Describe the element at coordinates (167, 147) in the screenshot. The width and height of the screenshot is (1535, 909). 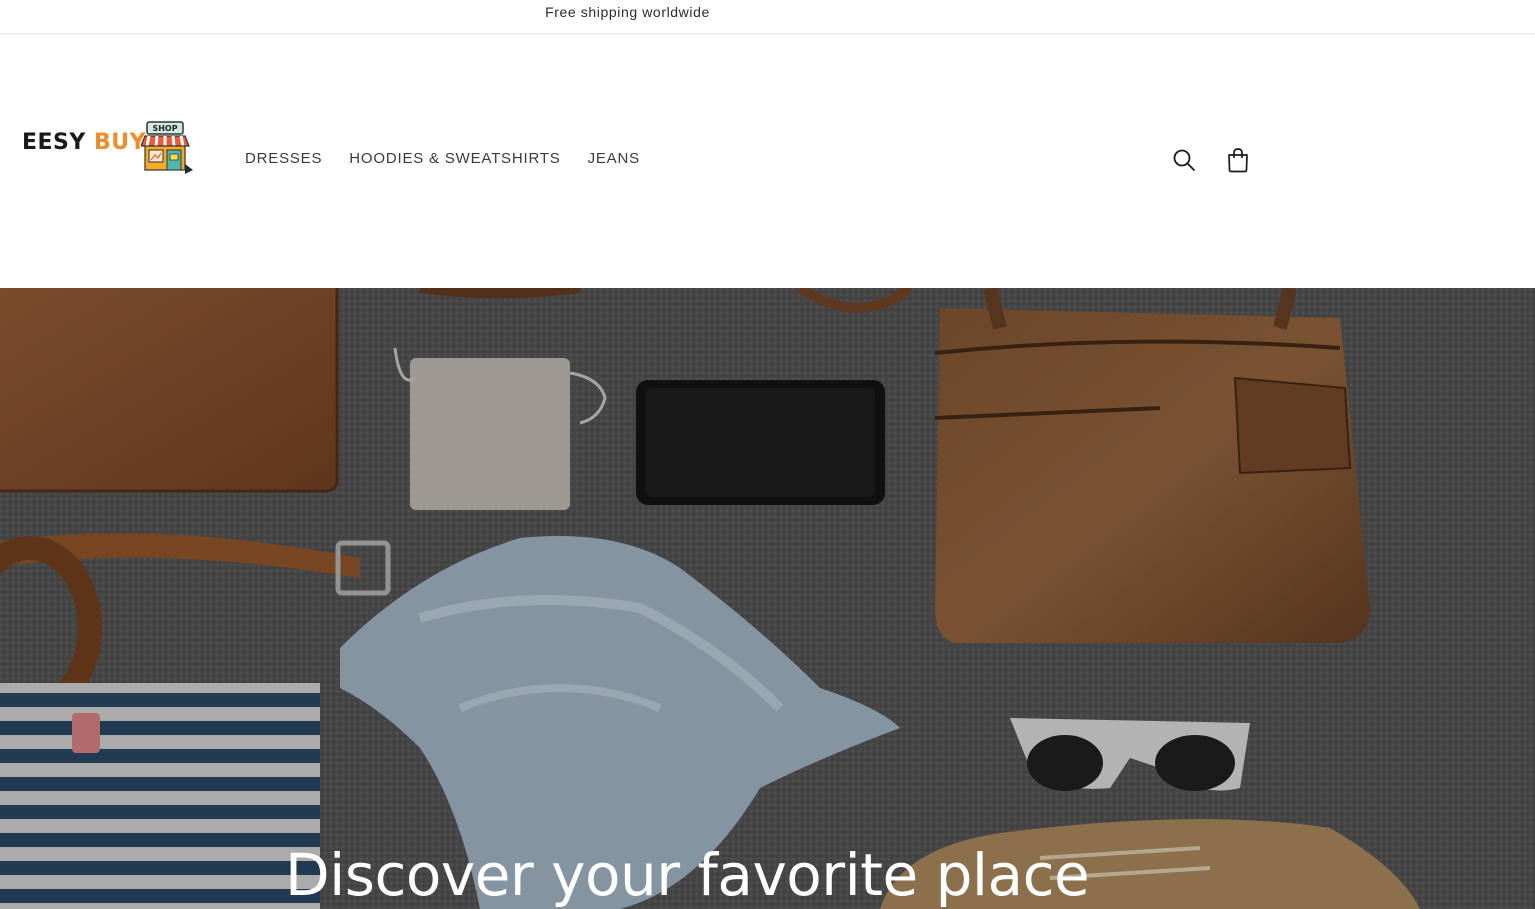
I see `shop-storefront-icon: SHOP` at that location.